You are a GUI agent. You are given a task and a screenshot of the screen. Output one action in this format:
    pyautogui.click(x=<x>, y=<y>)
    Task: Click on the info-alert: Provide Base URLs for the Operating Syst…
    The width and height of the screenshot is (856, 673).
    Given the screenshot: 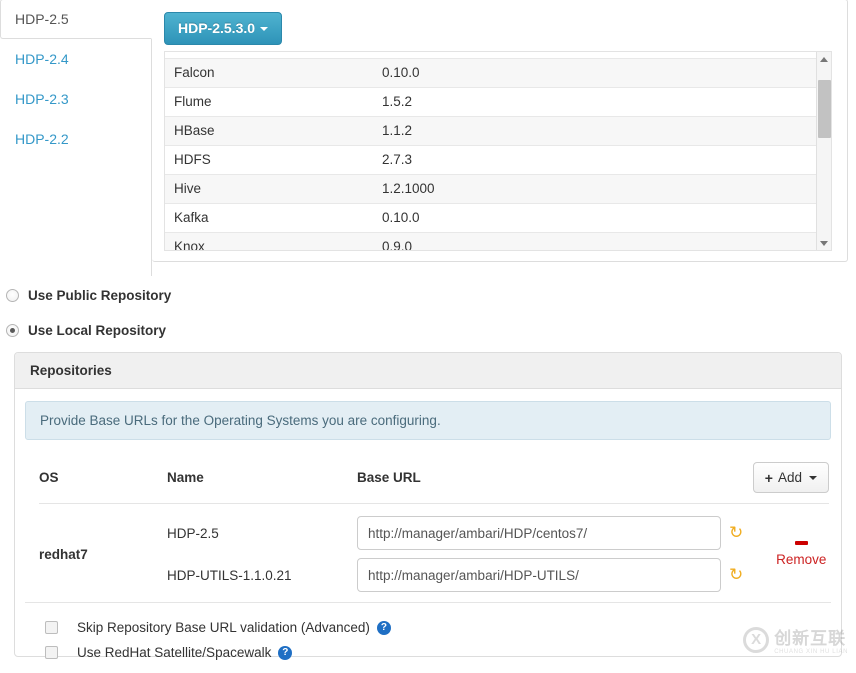 What is the action you would take?
    pyautogui.click(x=428, y=420)
    